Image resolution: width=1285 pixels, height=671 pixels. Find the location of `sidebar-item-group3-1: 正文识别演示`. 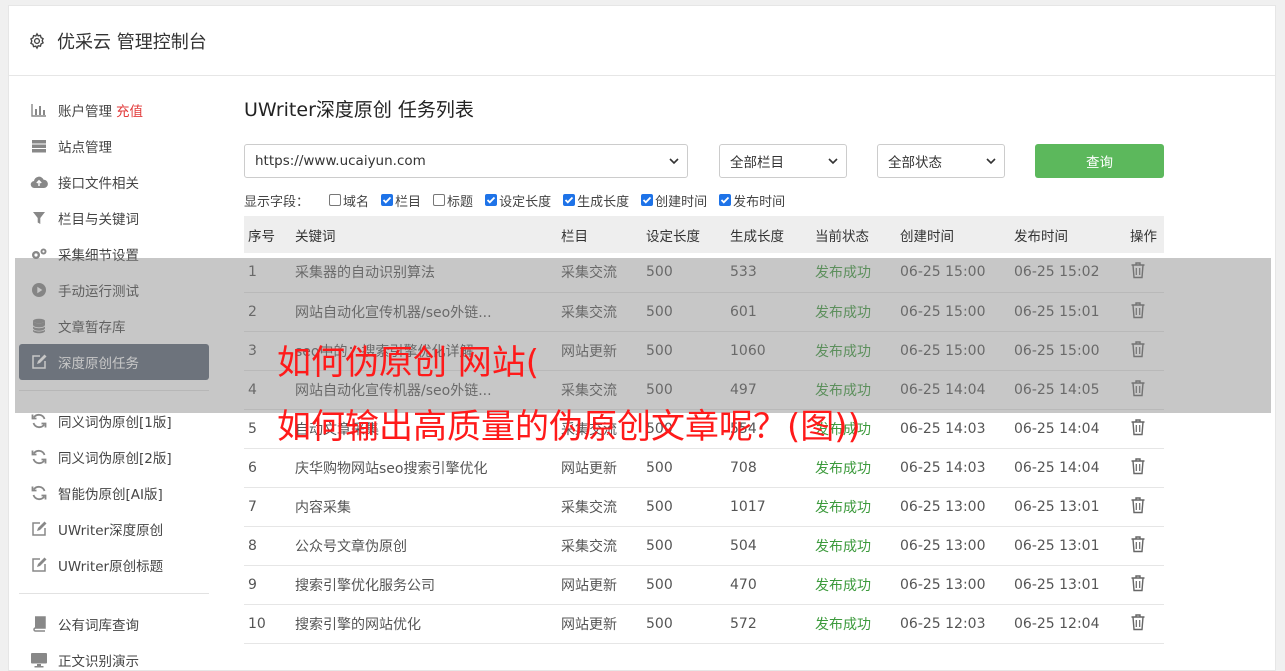

sidebar-item-group3-1: 正文识别演示 is located at coordinates (114, 656).